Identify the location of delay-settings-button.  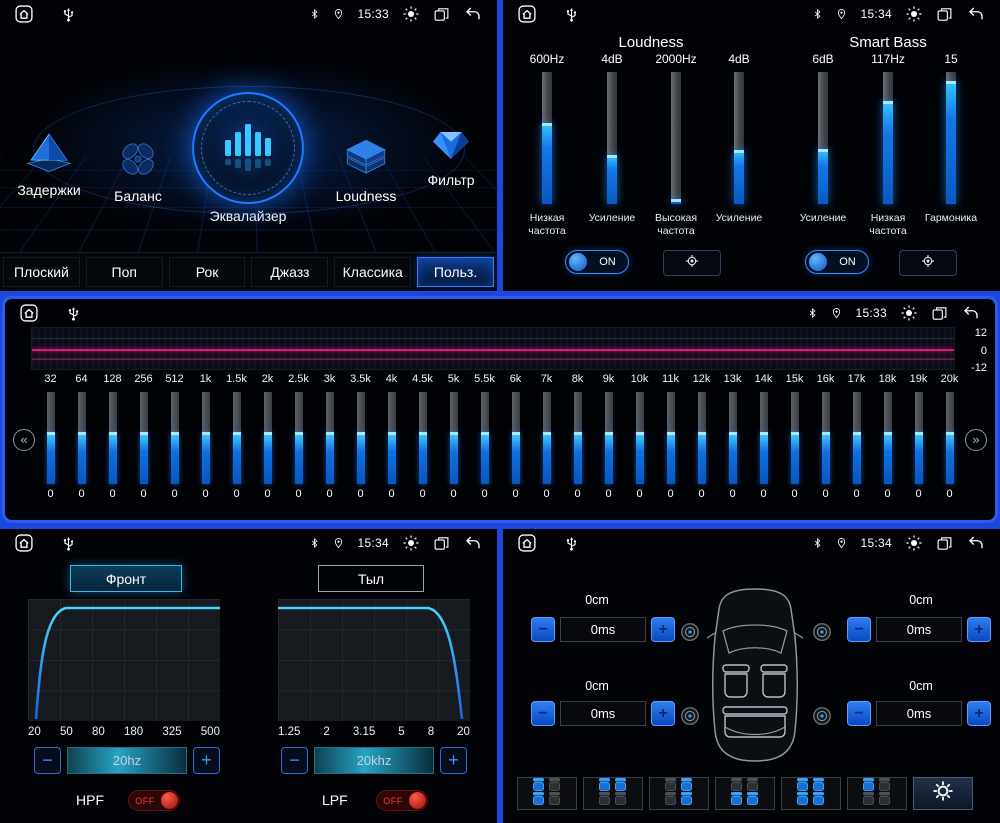
(943, 793).